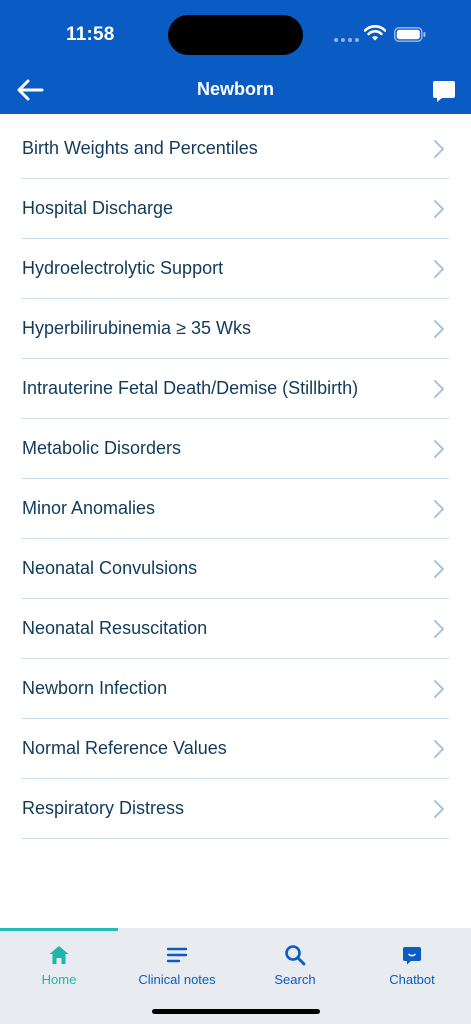  What do you see at coordinates (235, 569) in the screenshot?
I see `list-item: Neonatal Convulsions` at bounding box center [235, 569].